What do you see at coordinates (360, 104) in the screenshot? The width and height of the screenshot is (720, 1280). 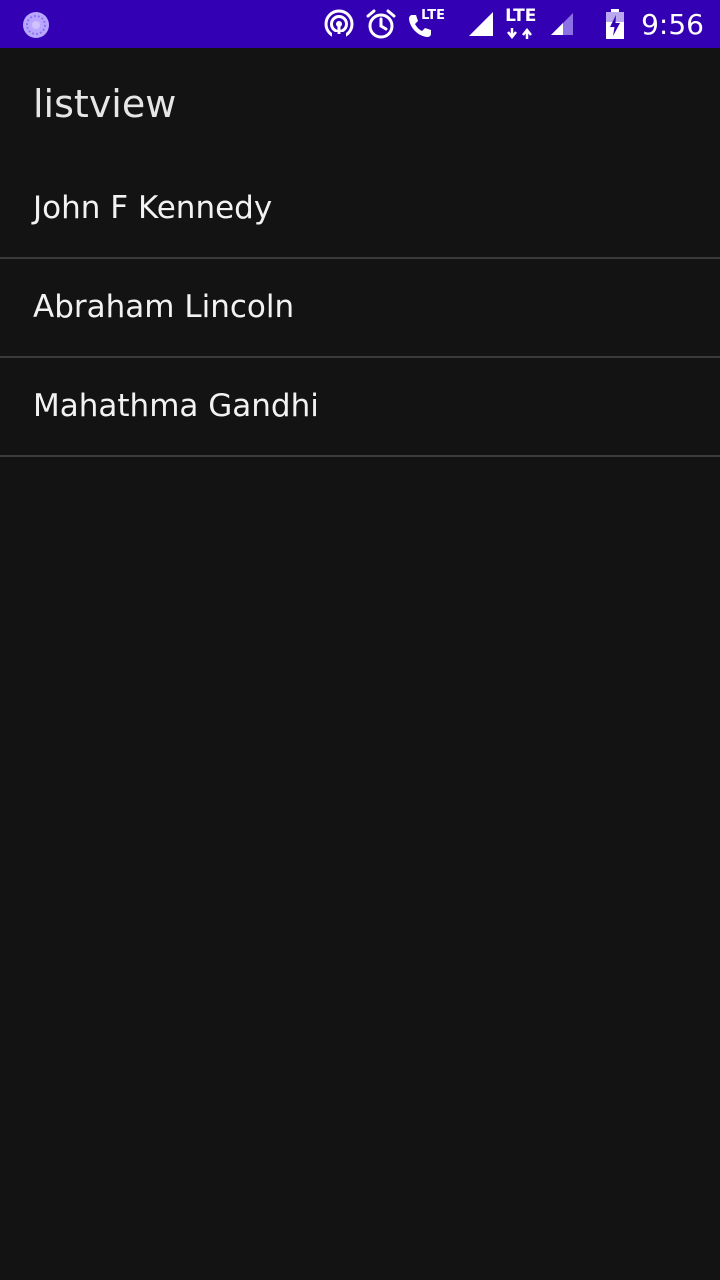 I see `app-bar: listview` at bounding box center [360, 104].